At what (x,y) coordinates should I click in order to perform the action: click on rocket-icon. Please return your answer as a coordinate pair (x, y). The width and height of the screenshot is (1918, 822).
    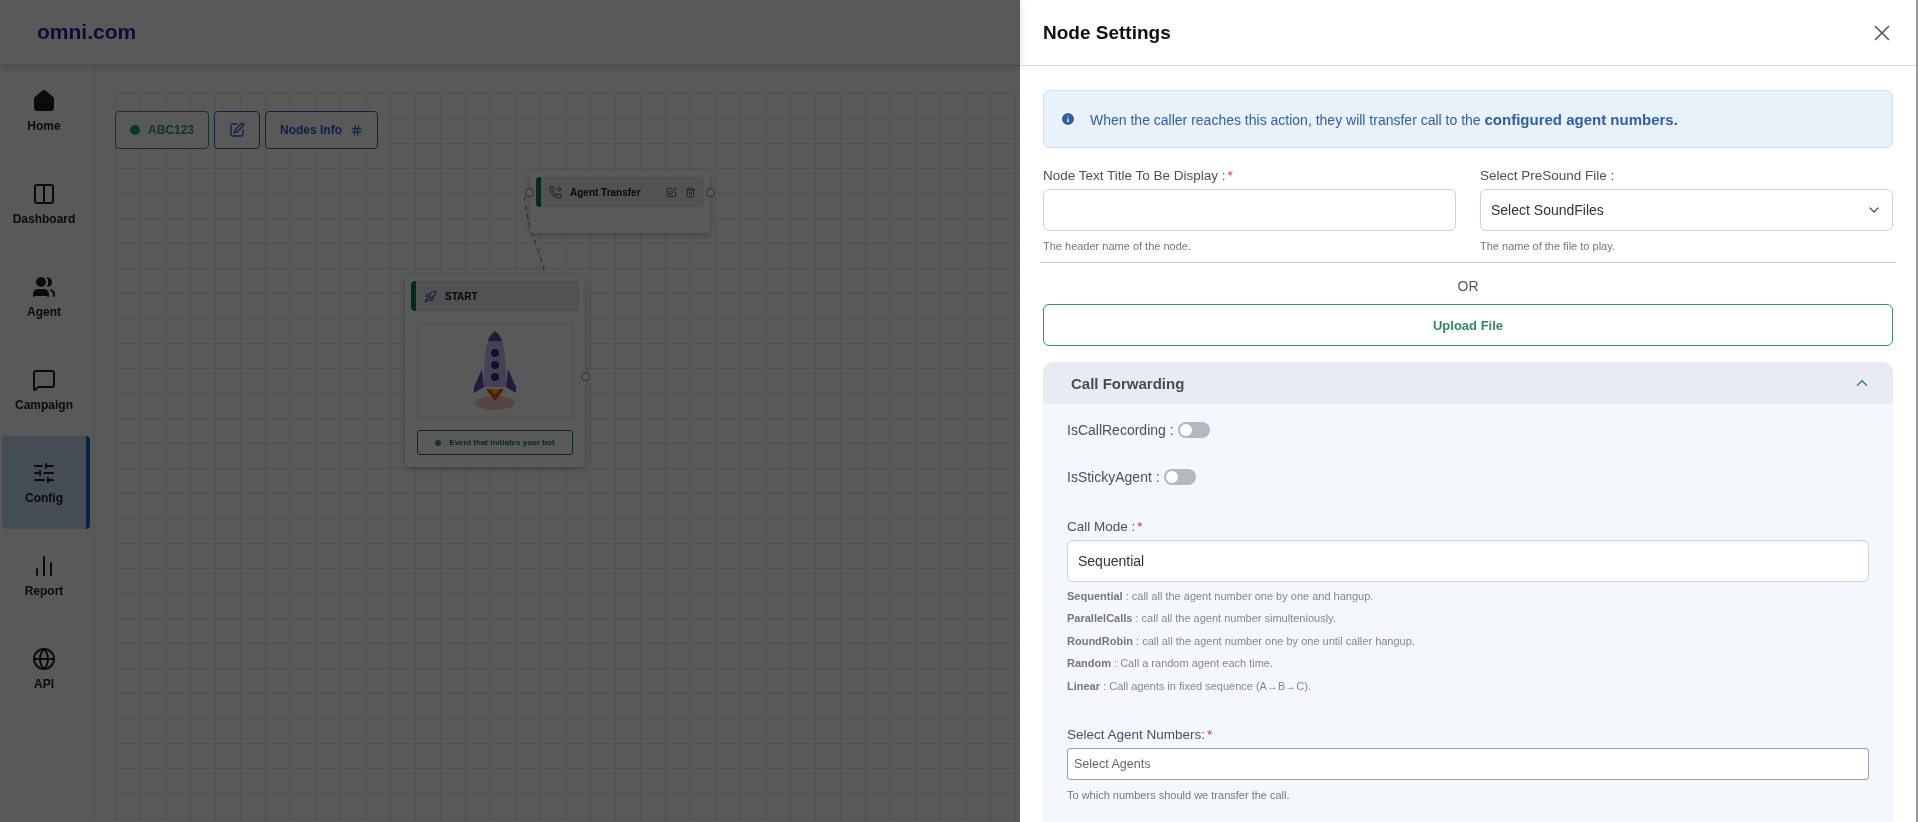
    Looking at the image, I should click on (430, 296).